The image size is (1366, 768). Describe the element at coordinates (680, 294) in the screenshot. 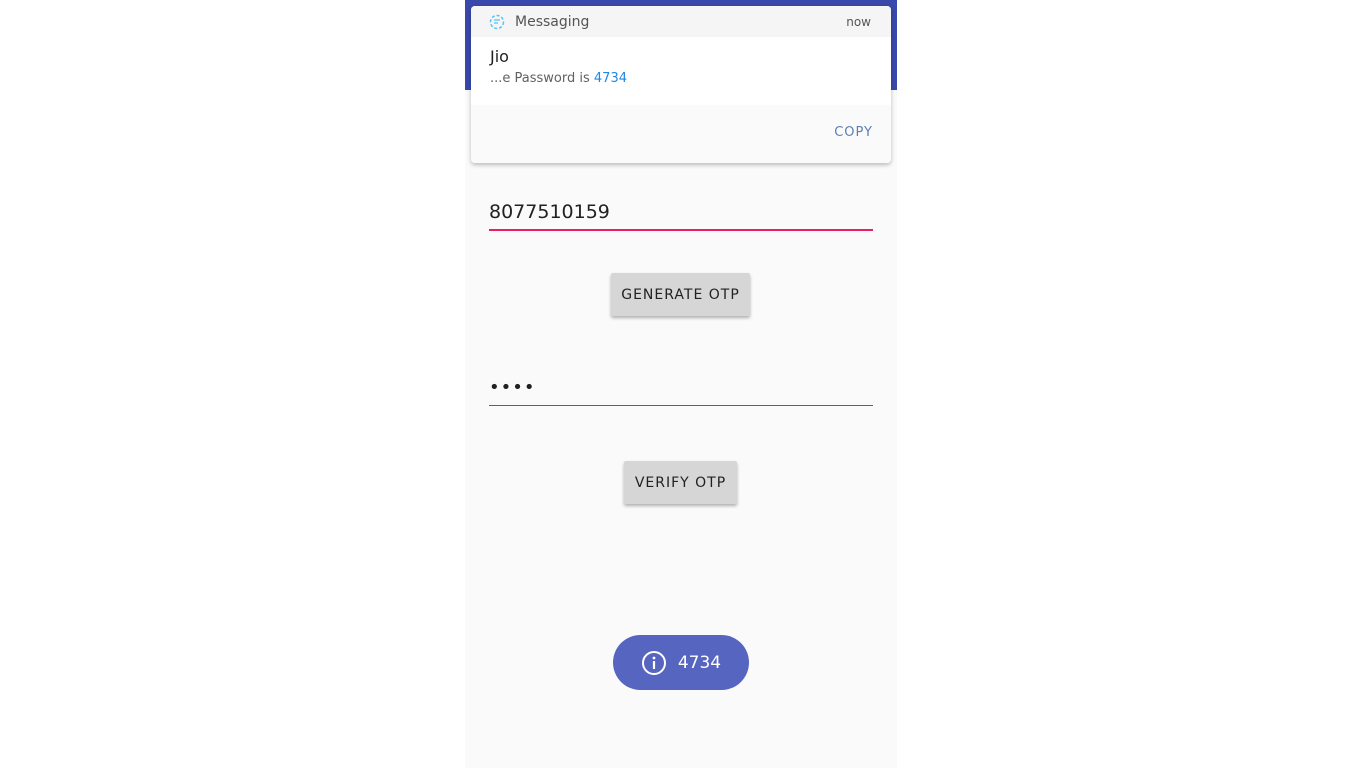

I see `generate-otp-button: GENERATE OTP` at that location.